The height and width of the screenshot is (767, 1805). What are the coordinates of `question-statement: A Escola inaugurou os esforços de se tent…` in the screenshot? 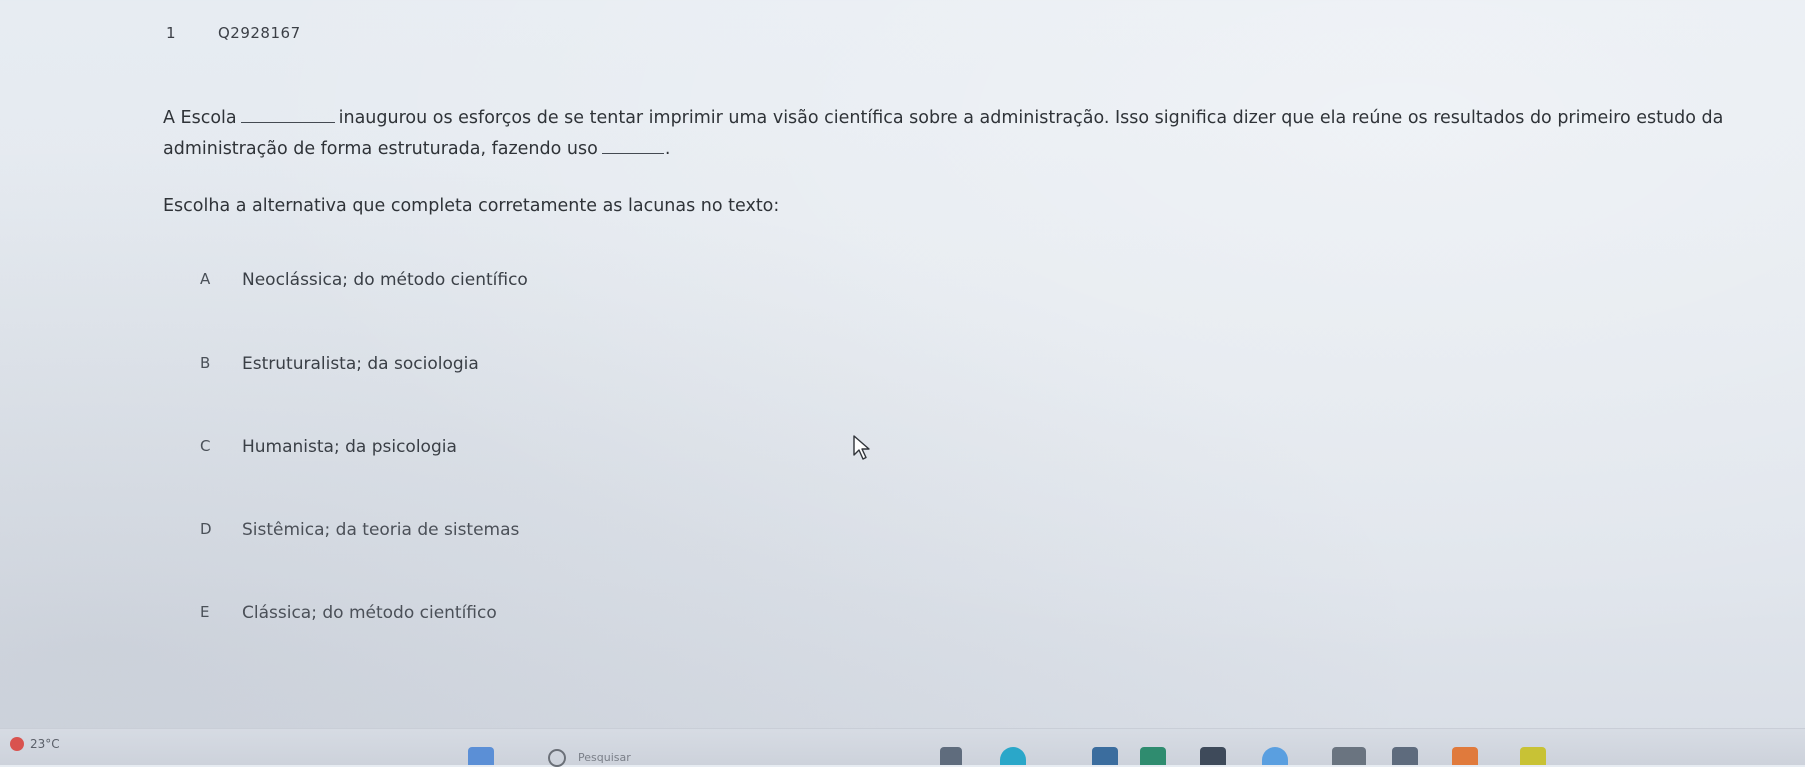 It's located at (973, 134).